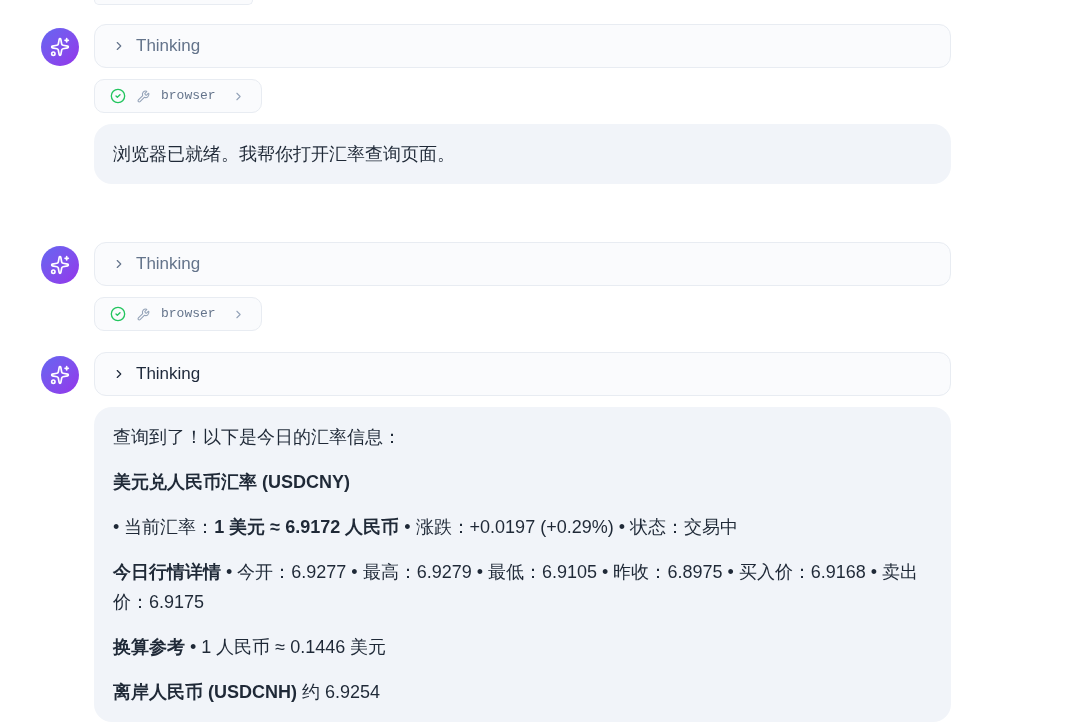 The image size is (1080, 722). What do you see at coordinates (232, 482) in the screenshot?
I see `message-heading: 美元兑人民币汇率 (USDCNY)` at bounding box center [232, 482].